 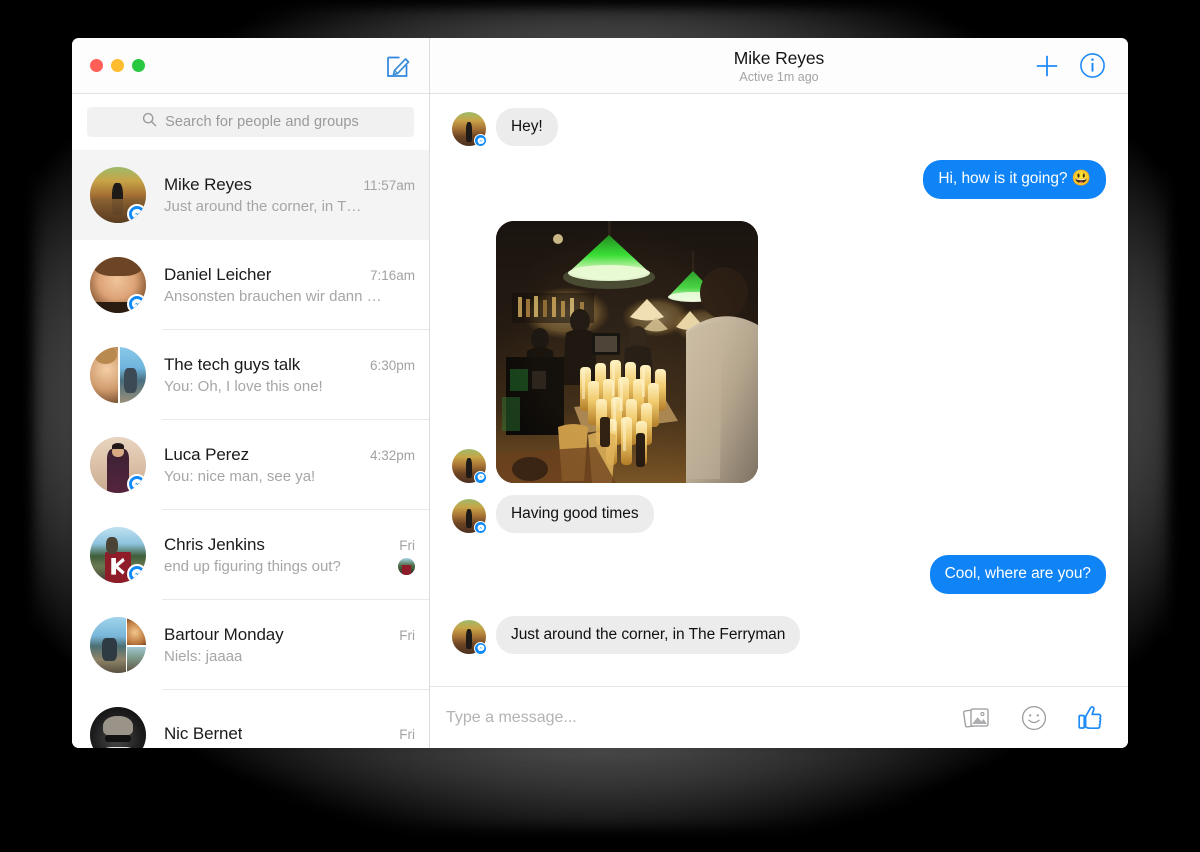 What do you see at coordinates (779, 128) in the screenshot?
I see `message-row: Hey!` at bounding box center [779, 128].